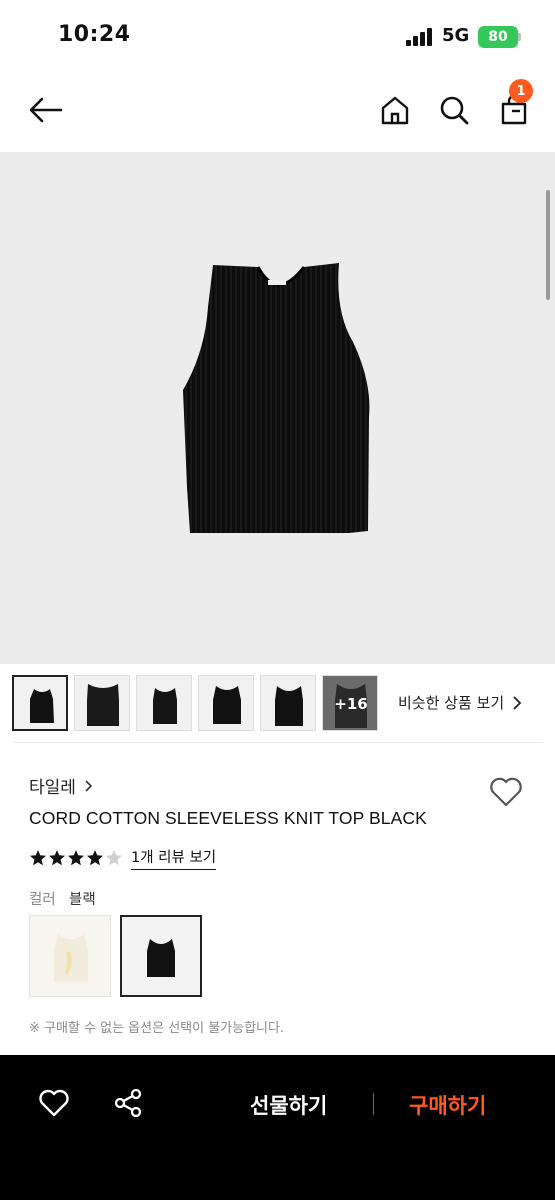 Image resolution: width=555 pixels, height=1200 pixels. I want to click on color-option-label: 컬러, so click(42, 900).